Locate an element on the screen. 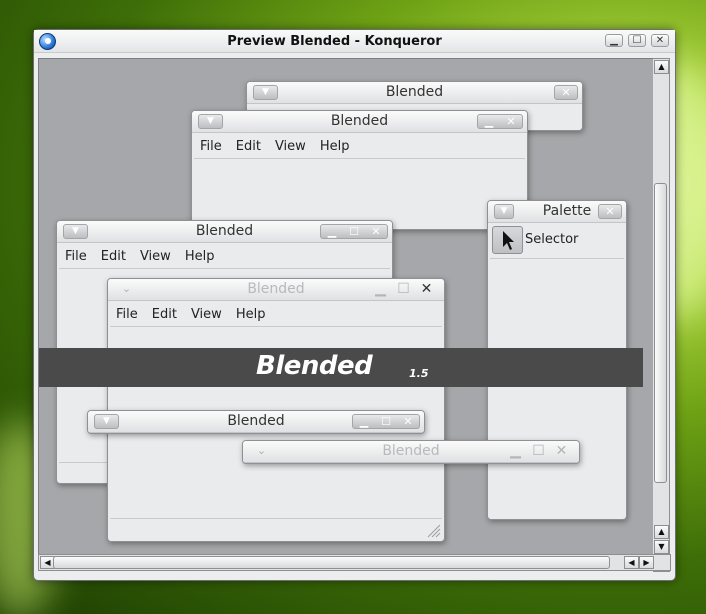  palette-separator is located at coordinates (557, 258).